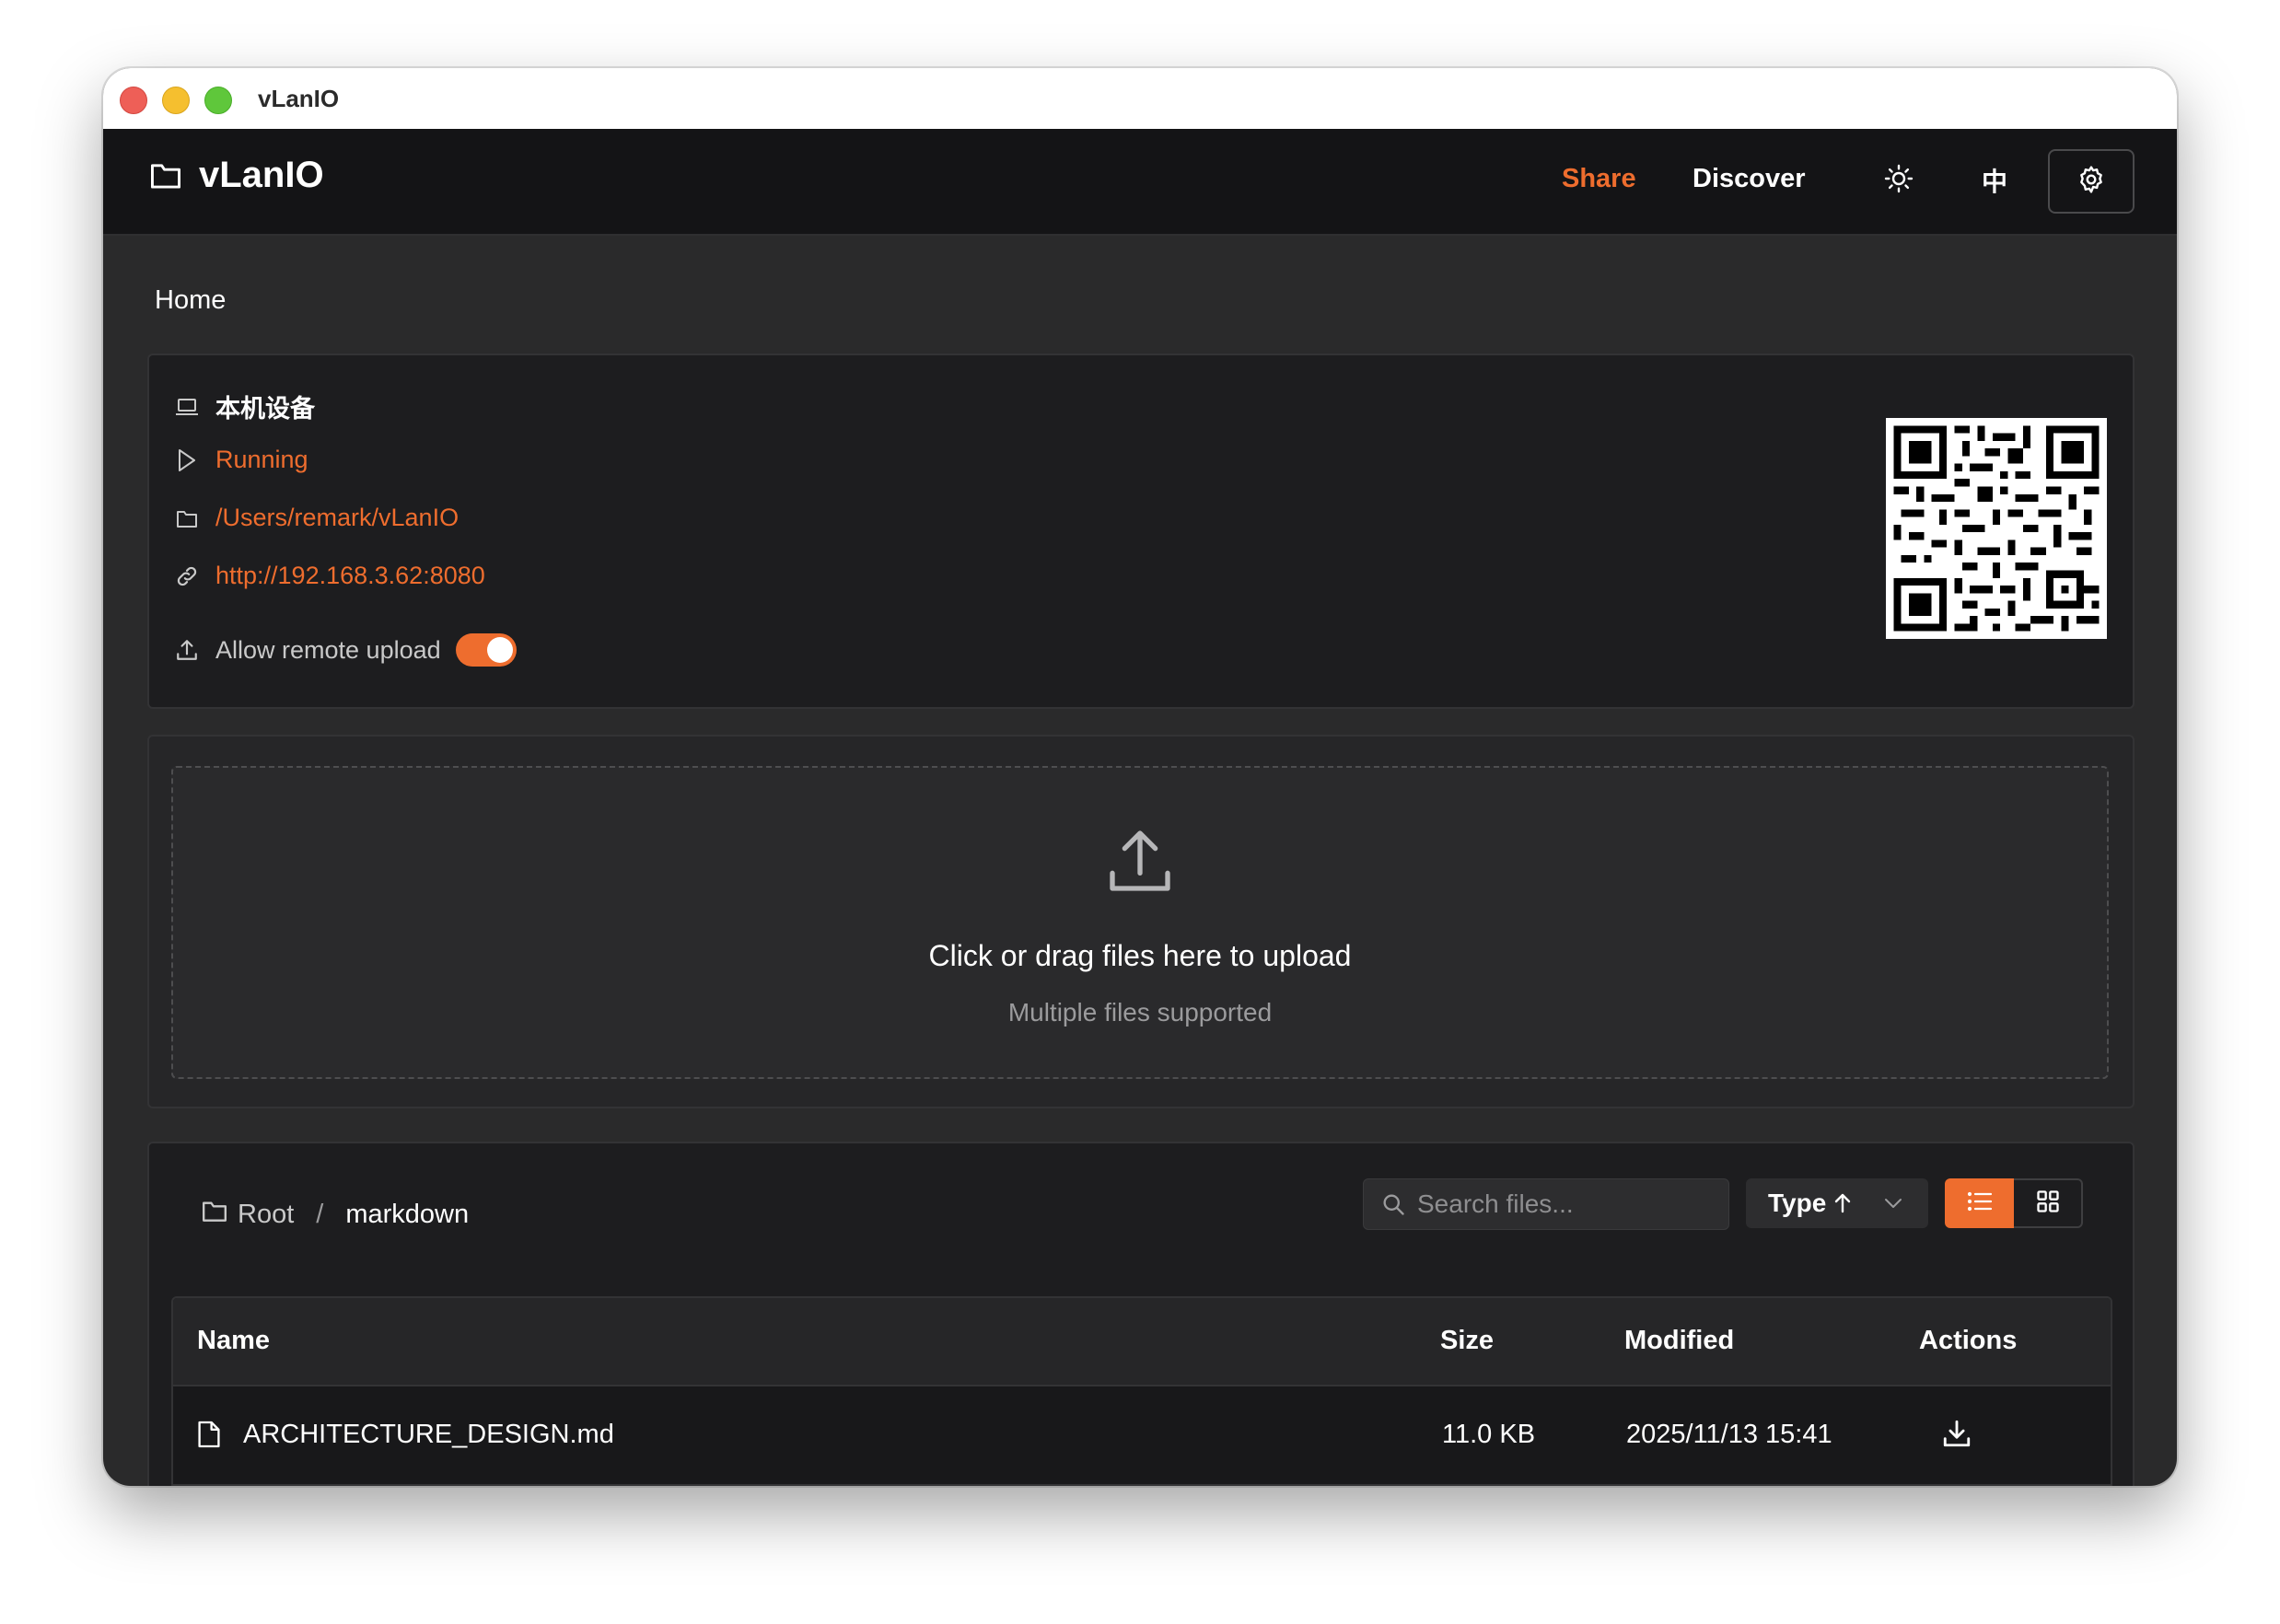 Image resolution: width=2280 pixels, height=1624 pixels. I want to click on breadcrumb-home: Home, so click(190, 300).